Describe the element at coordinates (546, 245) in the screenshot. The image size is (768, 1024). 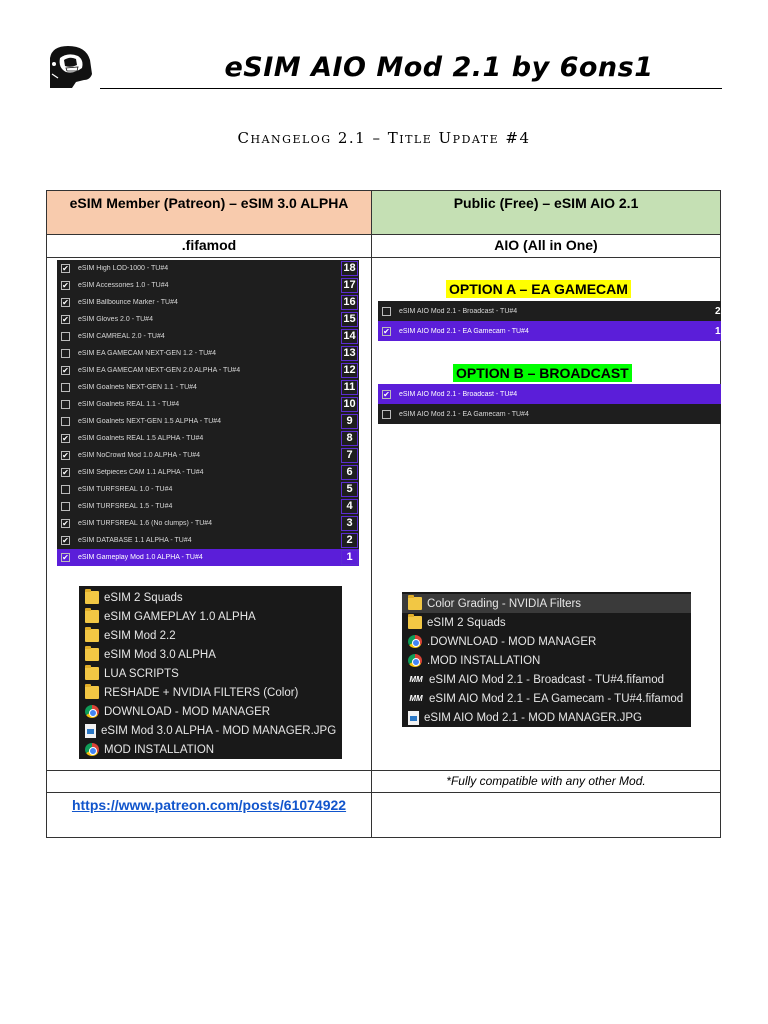
I see `public-format: AIO (All in One)` at that location.